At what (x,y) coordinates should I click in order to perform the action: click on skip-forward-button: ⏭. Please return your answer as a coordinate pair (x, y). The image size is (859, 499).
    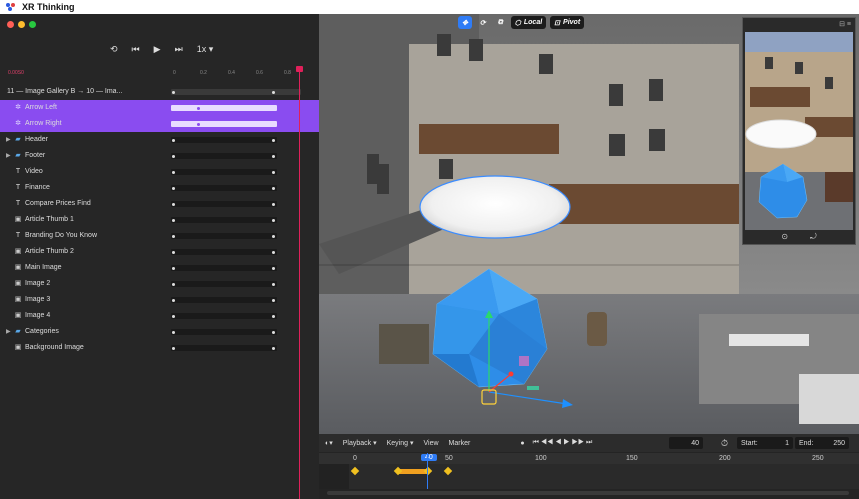
    Looking at the image, I should click on (179, 49).